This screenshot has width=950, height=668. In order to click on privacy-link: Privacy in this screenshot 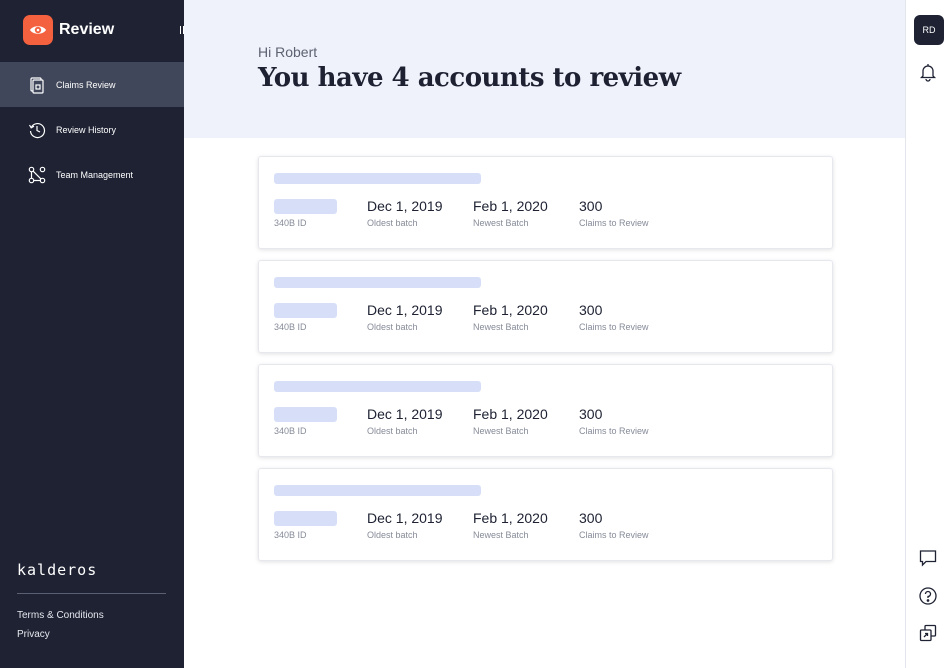, I will do `click(33, 634)`.